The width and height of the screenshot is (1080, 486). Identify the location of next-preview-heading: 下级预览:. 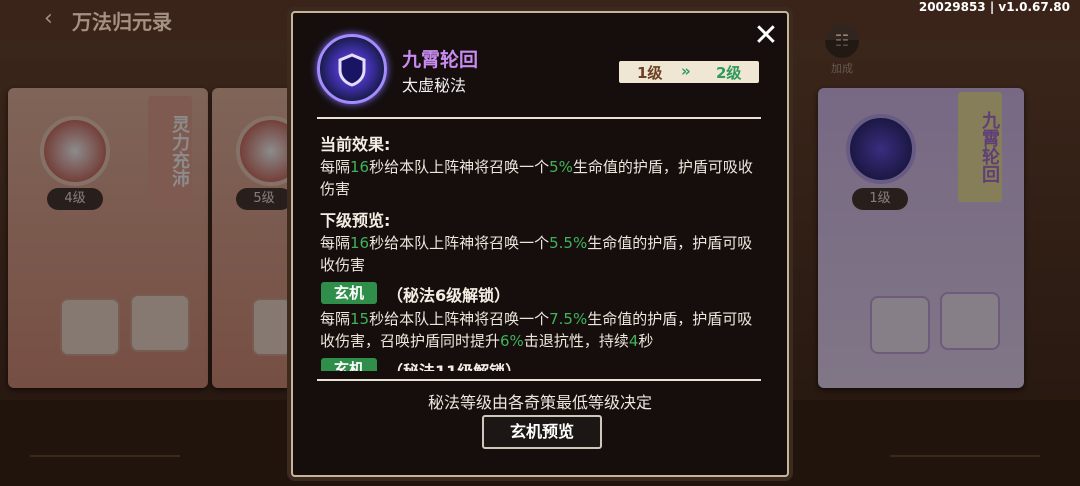
(355, 220).